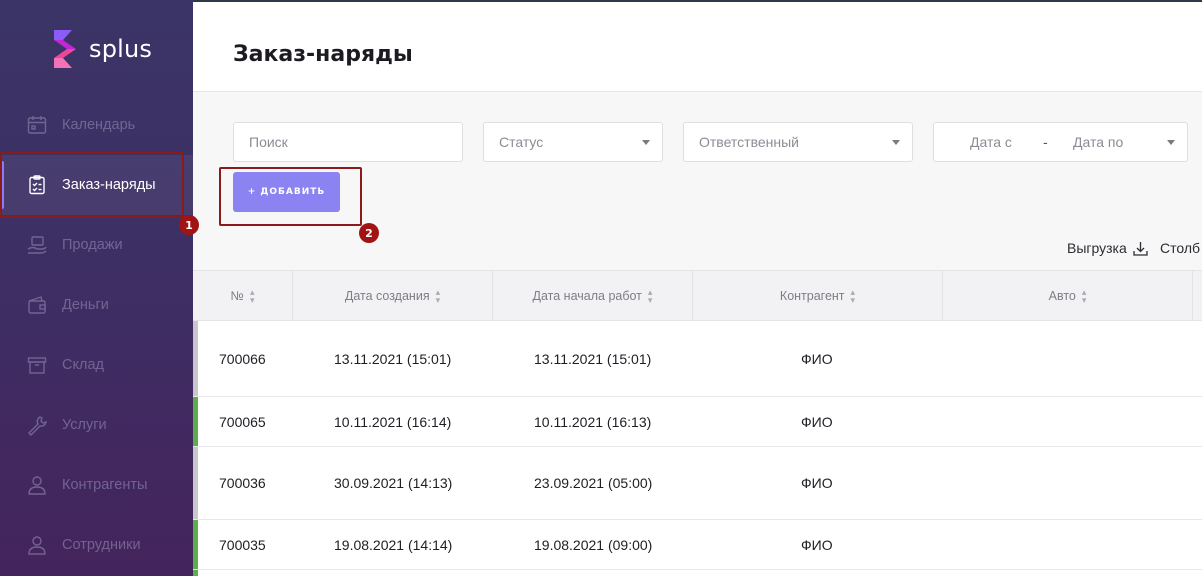 Image resolution: width=1202 pixels, height=576 pixels. What do you see at coordinates (242, 544) in the screenshot?
I see `cell-number: 700035` at bounding box center [242, 544].